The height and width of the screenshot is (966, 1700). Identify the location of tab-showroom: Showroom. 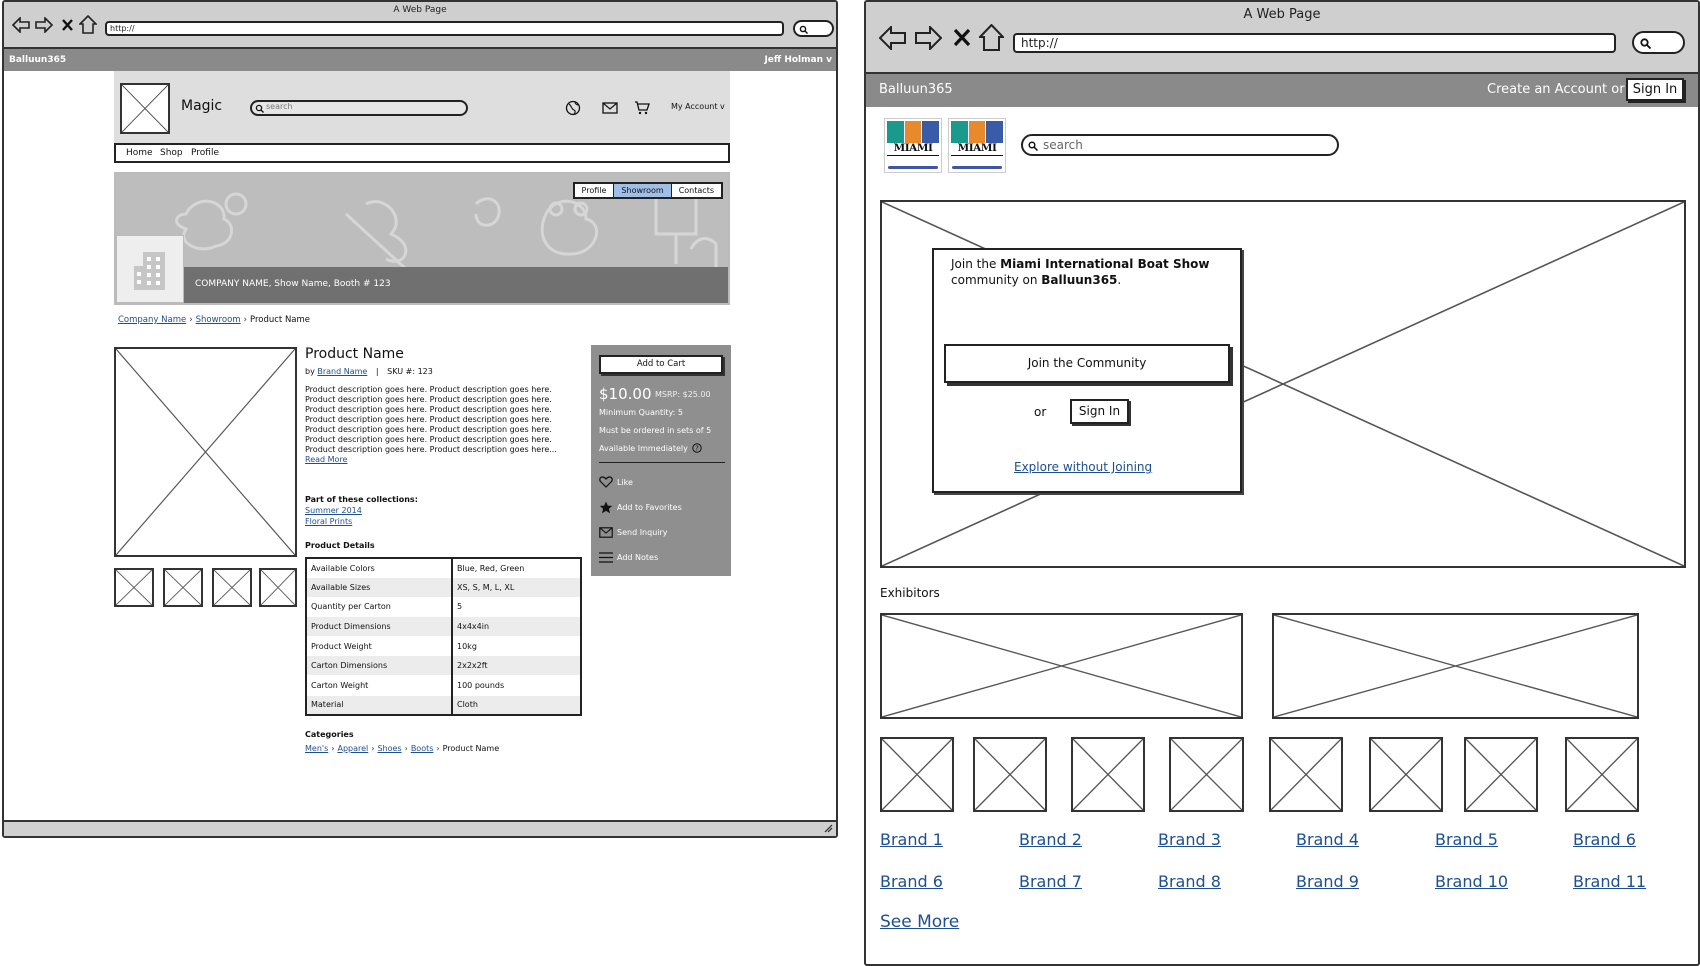
(642, 190).